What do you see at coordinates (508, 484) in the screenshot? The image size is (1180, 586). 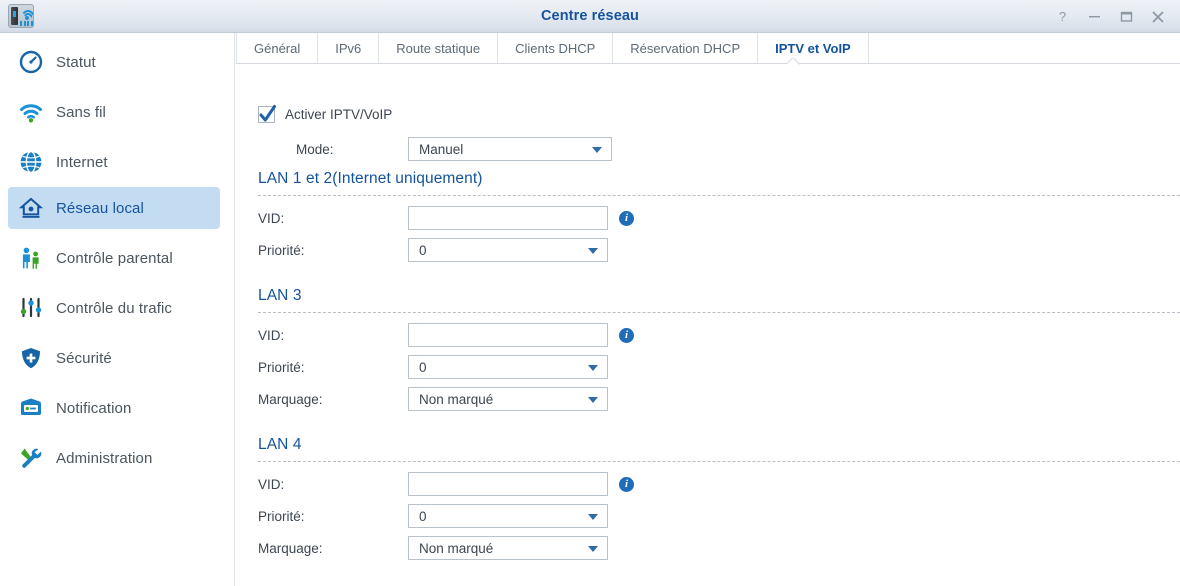 I see `lan4-vid-input` at bounding box center [508, 484].